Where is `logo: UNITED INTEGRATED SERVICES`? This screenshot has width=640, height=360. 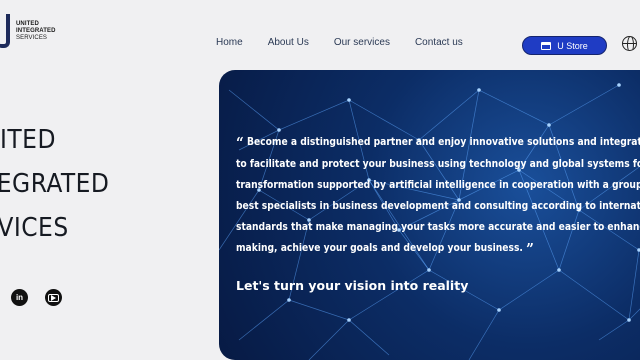
logo: UNITED INTEGRATED SERVICES is located at coordinates (28, 31).